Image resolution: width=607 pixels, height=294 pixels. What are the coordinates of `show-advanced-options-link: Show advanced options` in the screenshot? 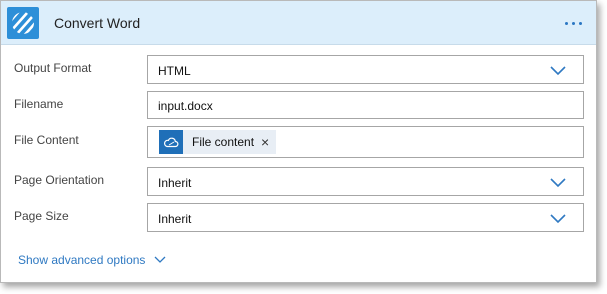 It's located at (92, 260).